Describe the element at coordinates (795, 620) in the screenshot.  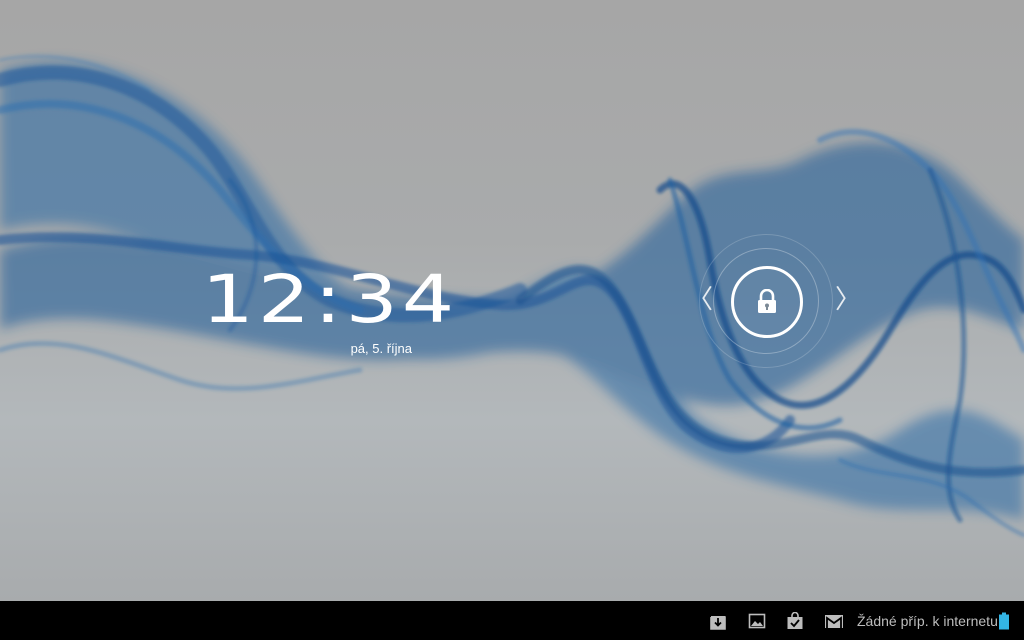
I see `shopping-bag-icon` at that location.